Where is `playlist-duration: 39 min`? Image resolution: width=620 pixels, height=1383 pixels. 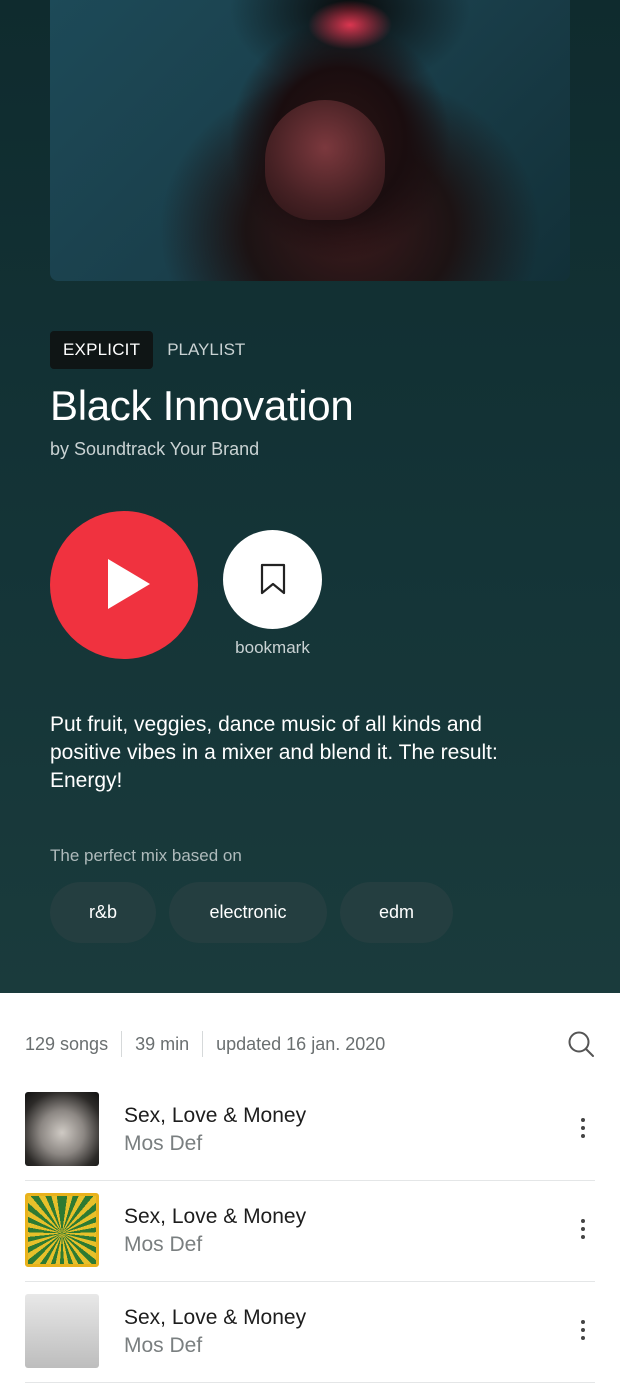 playlist-duration: 39 min is located at coordinates (162, 1043).